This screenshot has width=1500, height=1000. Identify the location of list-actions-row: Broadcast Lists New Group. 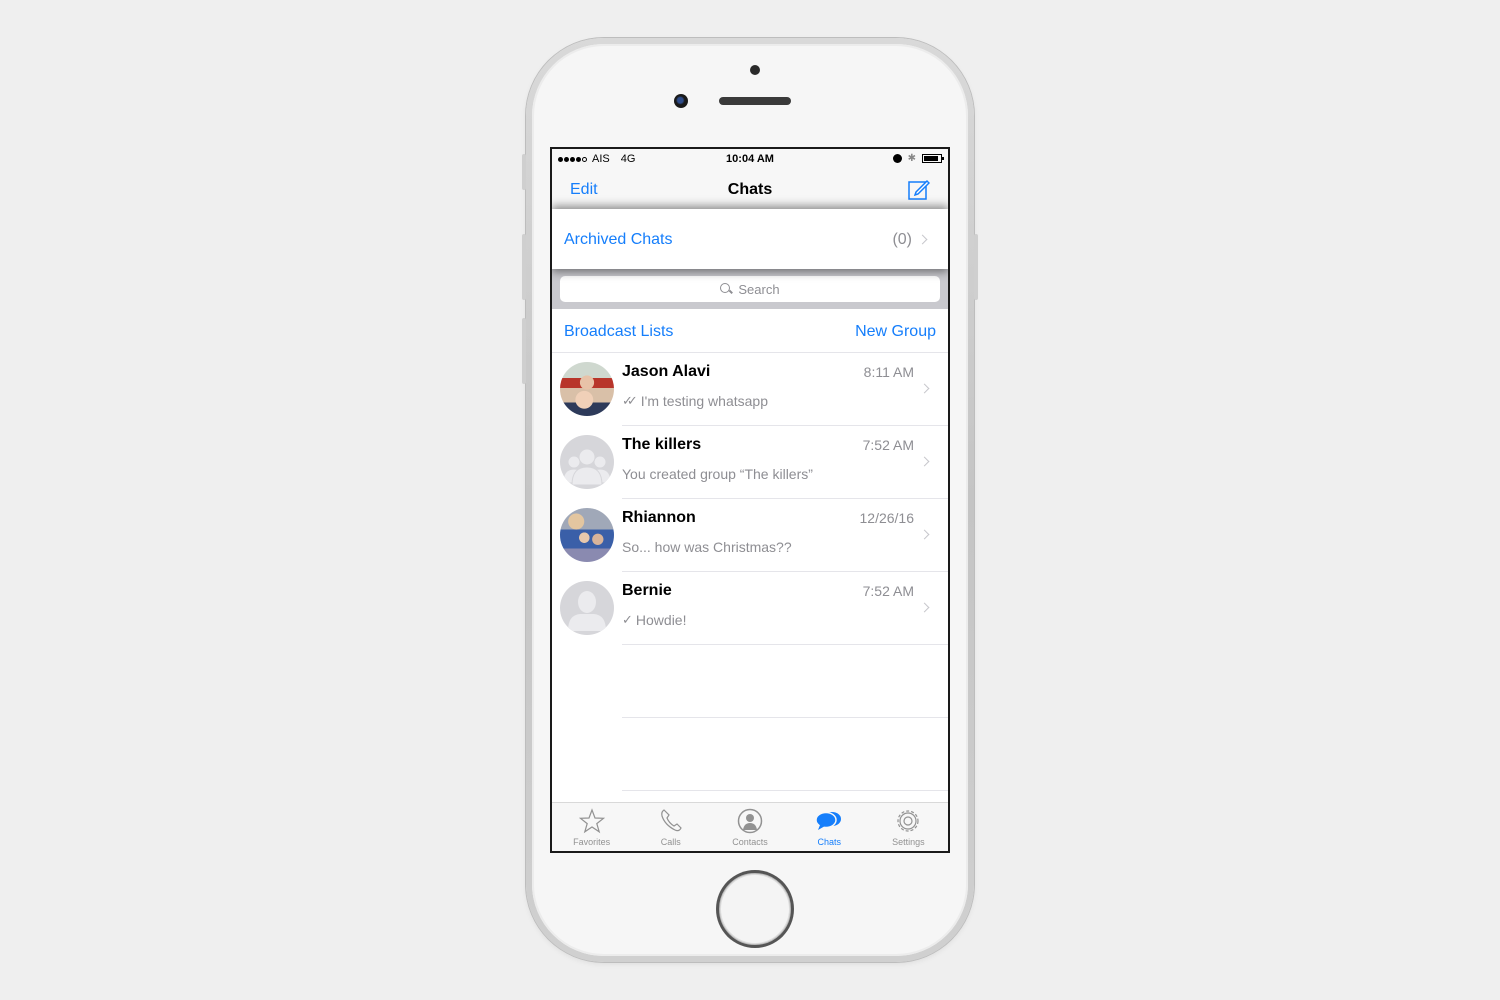
(750, 331).